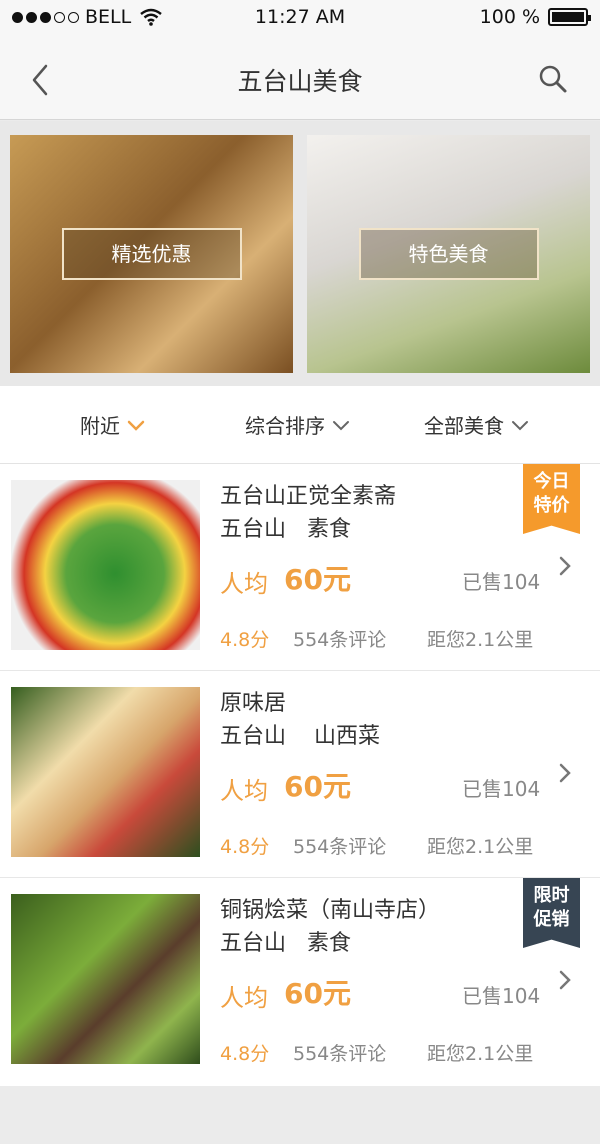 Image resolution: width=600 pixels, height=1144 pixels. I want to click on navigation-bar: 五台山美食, so click(300, 79).